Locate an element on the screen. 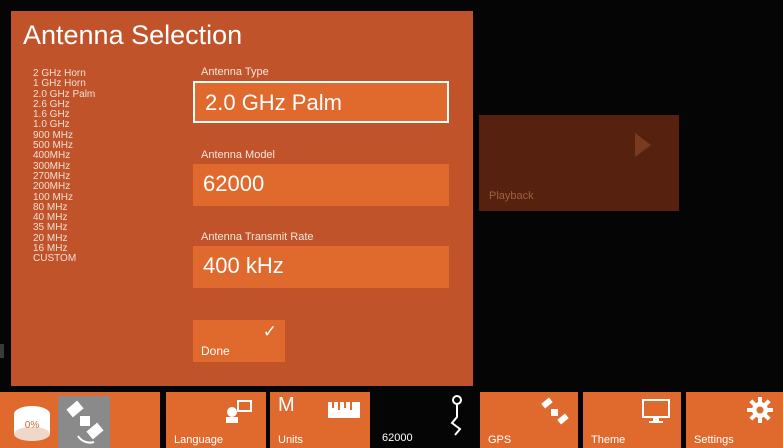  status-percent: 0% is located at coordinates (32, 425).